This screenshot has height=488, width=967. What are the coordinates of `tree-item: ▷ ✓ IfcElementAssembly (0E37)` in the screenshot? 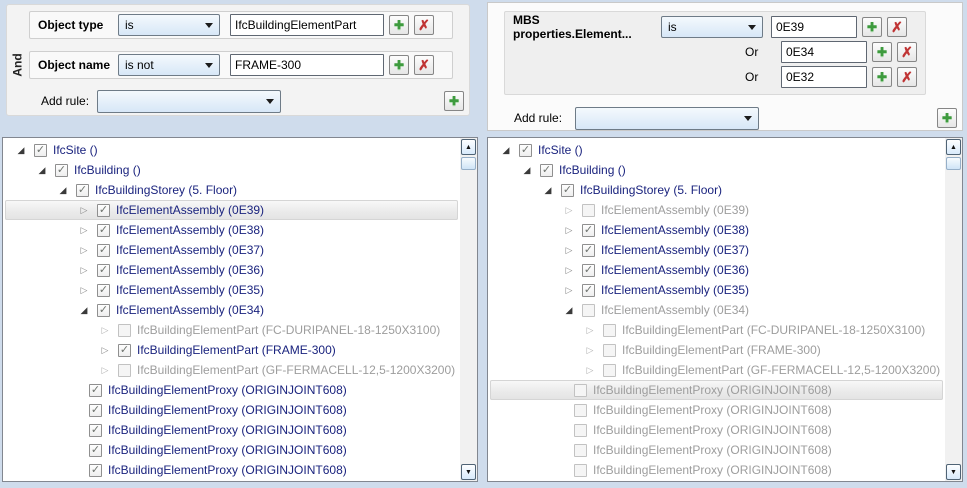 It's located at (231, 250).